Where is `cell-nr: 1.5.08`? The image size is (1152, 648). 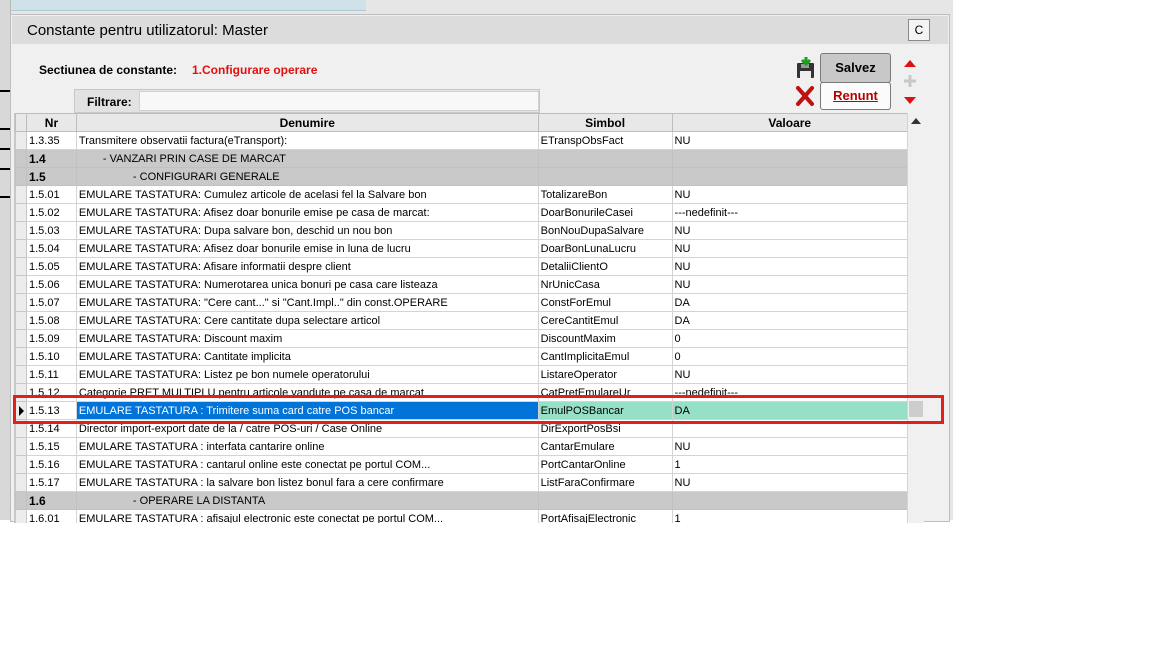
cell-nr: 1.5.08 is located at coordinates (51, 320).